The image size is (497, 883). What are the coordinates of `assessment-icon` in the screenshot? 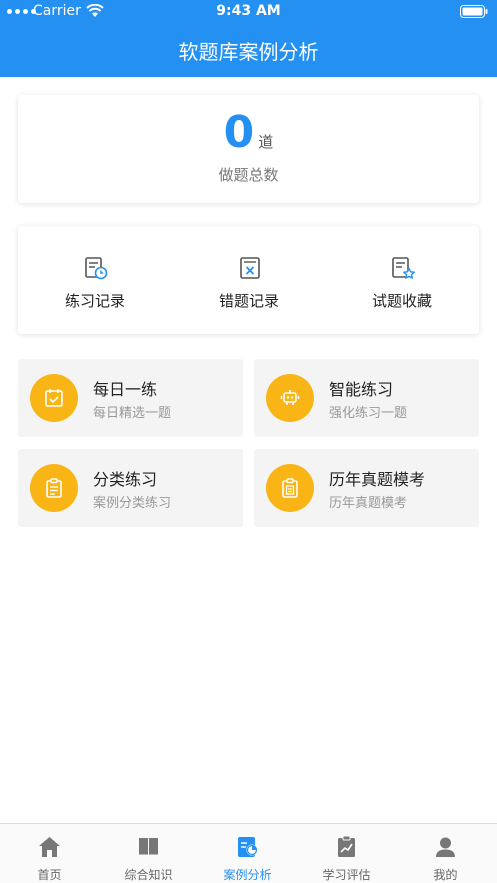 It's located at (346, 846).